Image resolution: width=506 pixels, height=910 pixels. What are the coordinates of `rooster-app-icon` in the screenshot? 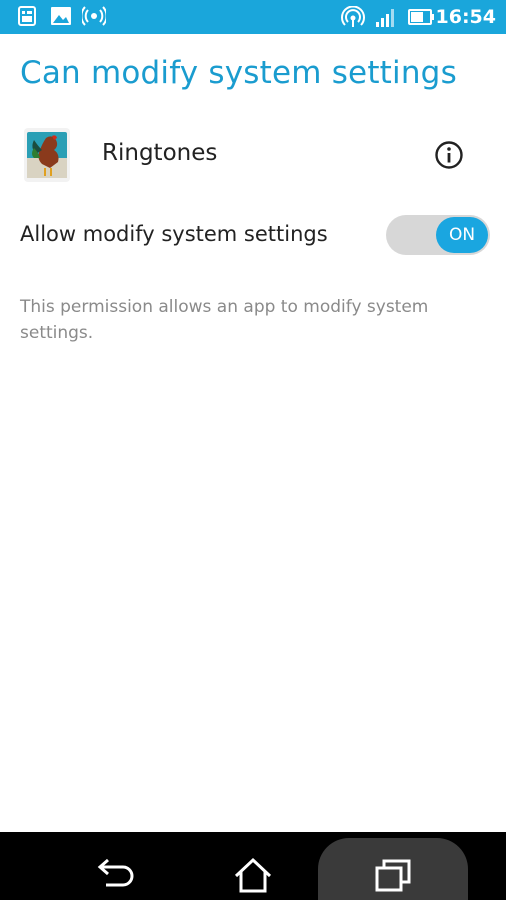 It's located at (47, 155).